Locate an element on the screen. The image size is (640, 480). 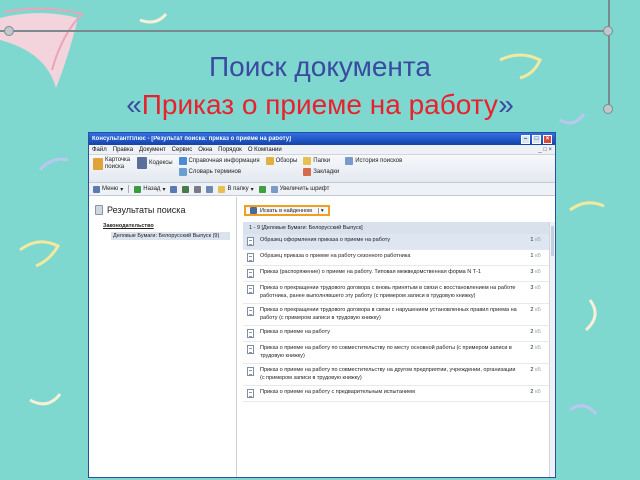
folders-label: Папки is located at coordinates (322, 161).